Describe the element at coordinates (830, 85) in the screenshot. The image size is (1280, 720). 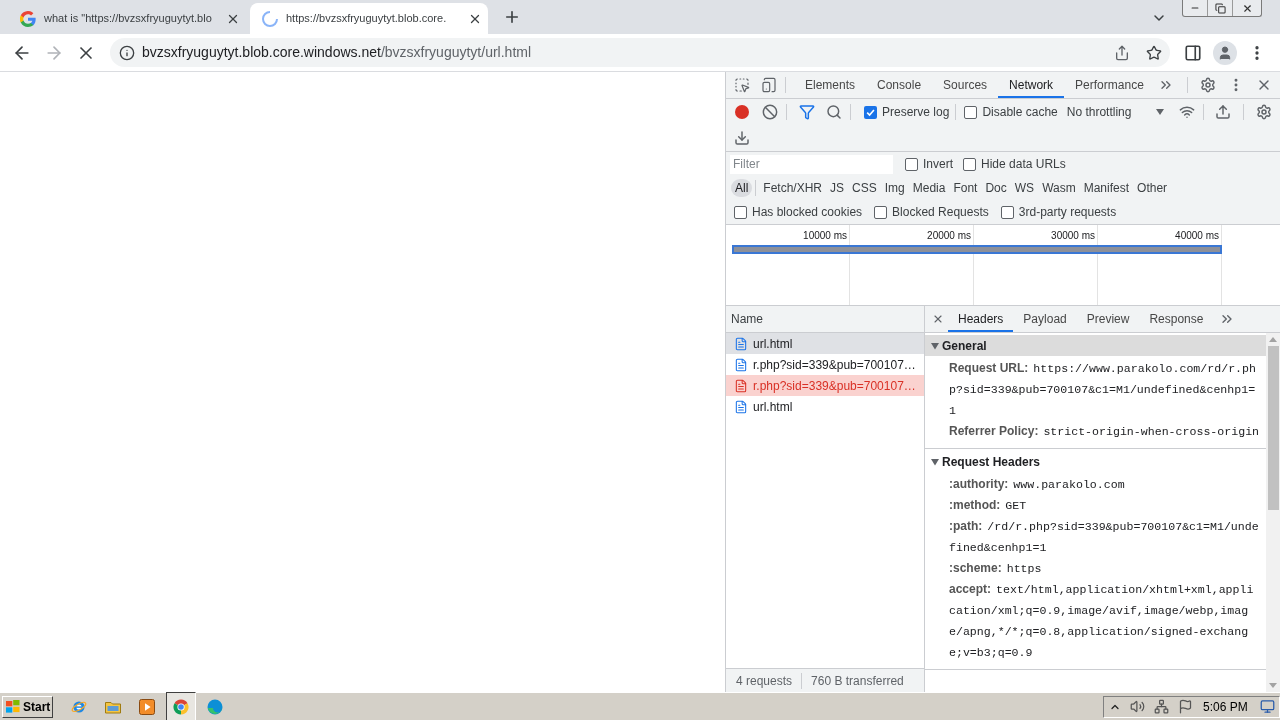
I see `panel-tab: Elements` at that location.